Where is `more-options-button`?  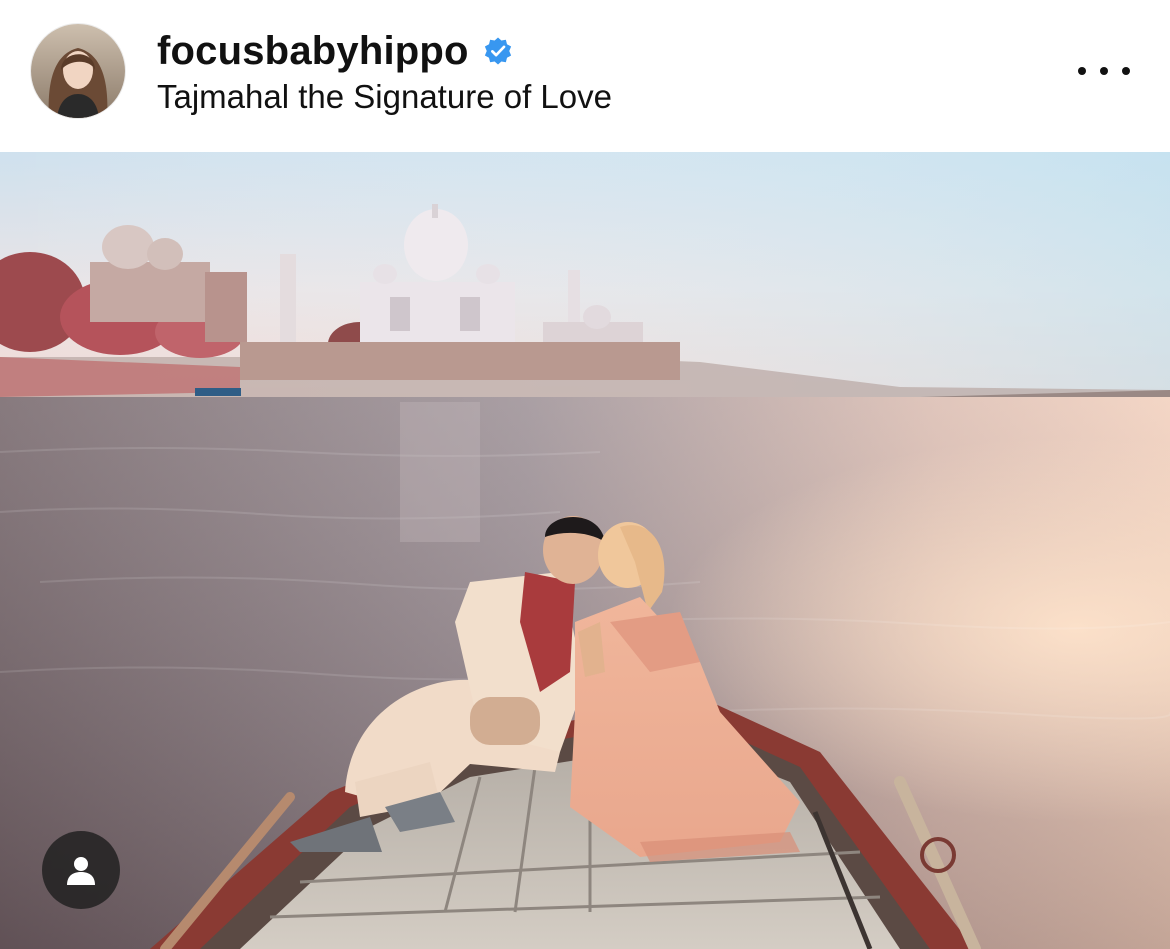 more-options-button is located at coordinates (1104, 71).